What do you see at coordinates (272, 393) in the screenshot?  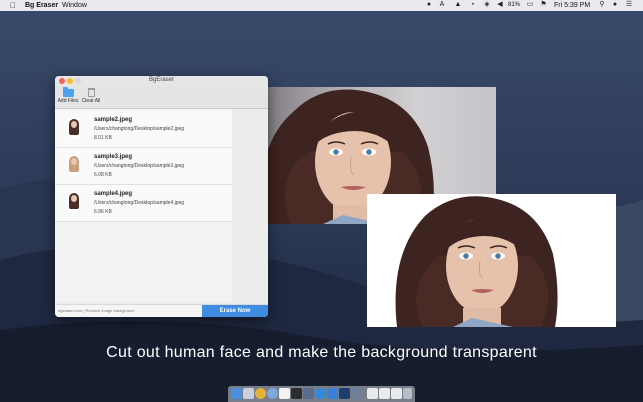 I see `safari-icon` at bounding box center [272, 393].